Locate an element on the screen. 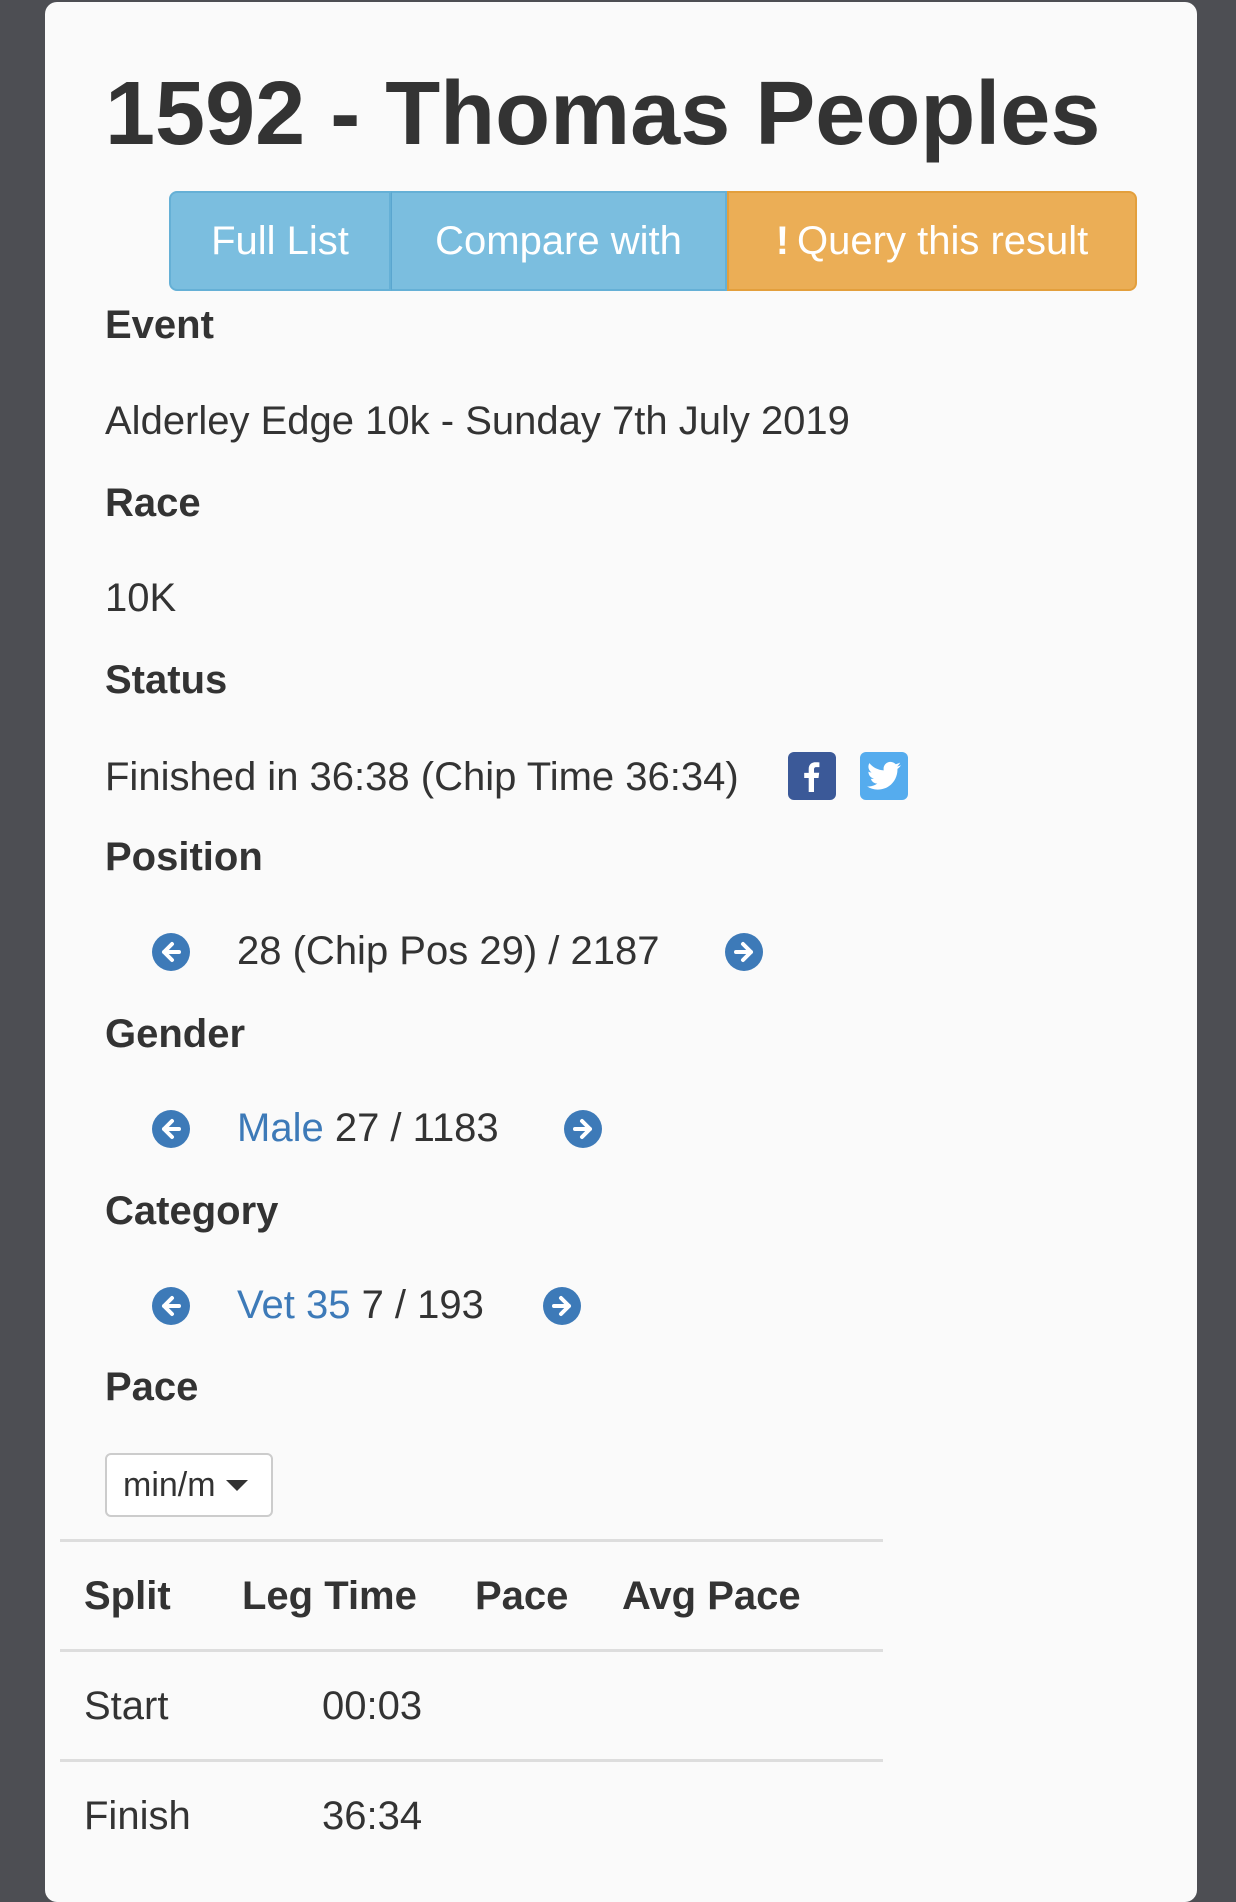 This screenshot has height=1902, width=1236. query-result-button: ! Query this result is located at coordinates (932, 241).